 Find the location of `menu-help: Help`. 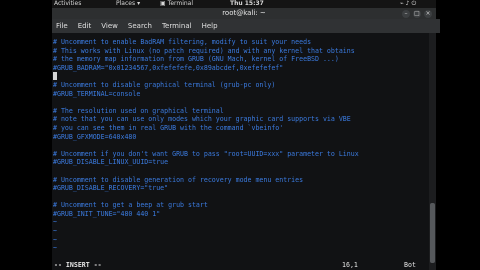

menu-help: Help is located at coordinates (210, 26).